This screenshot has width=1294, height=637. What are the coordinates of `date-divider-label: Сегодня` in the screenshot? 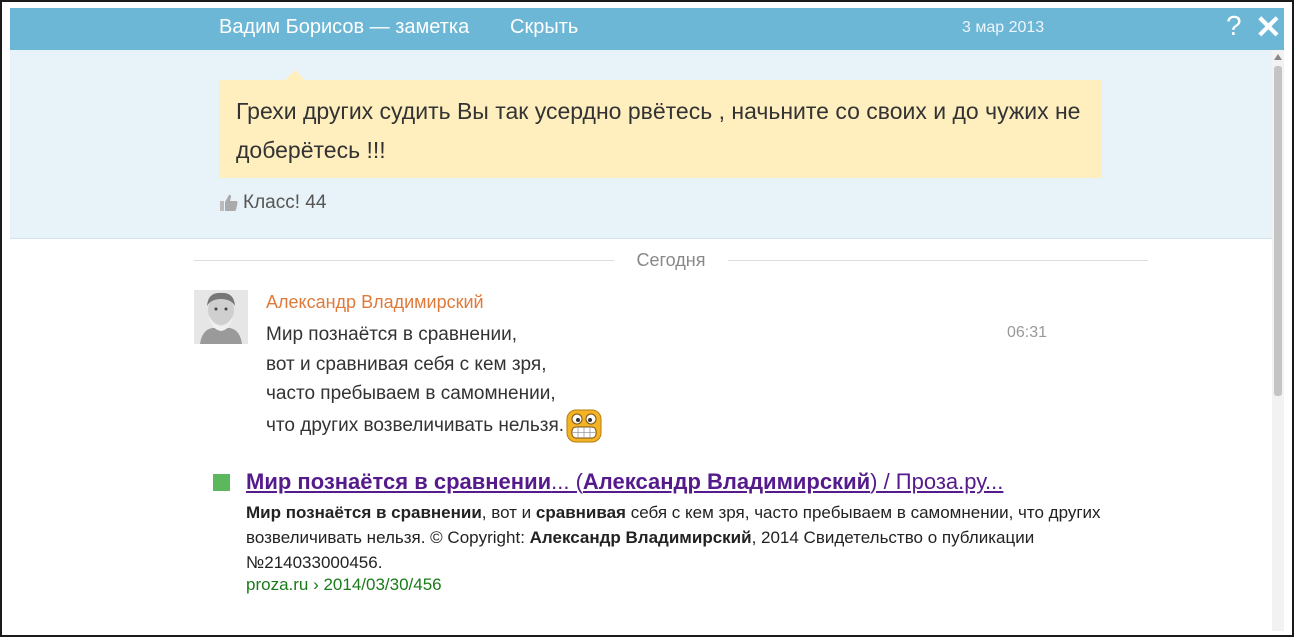 It's located at (671, 260).